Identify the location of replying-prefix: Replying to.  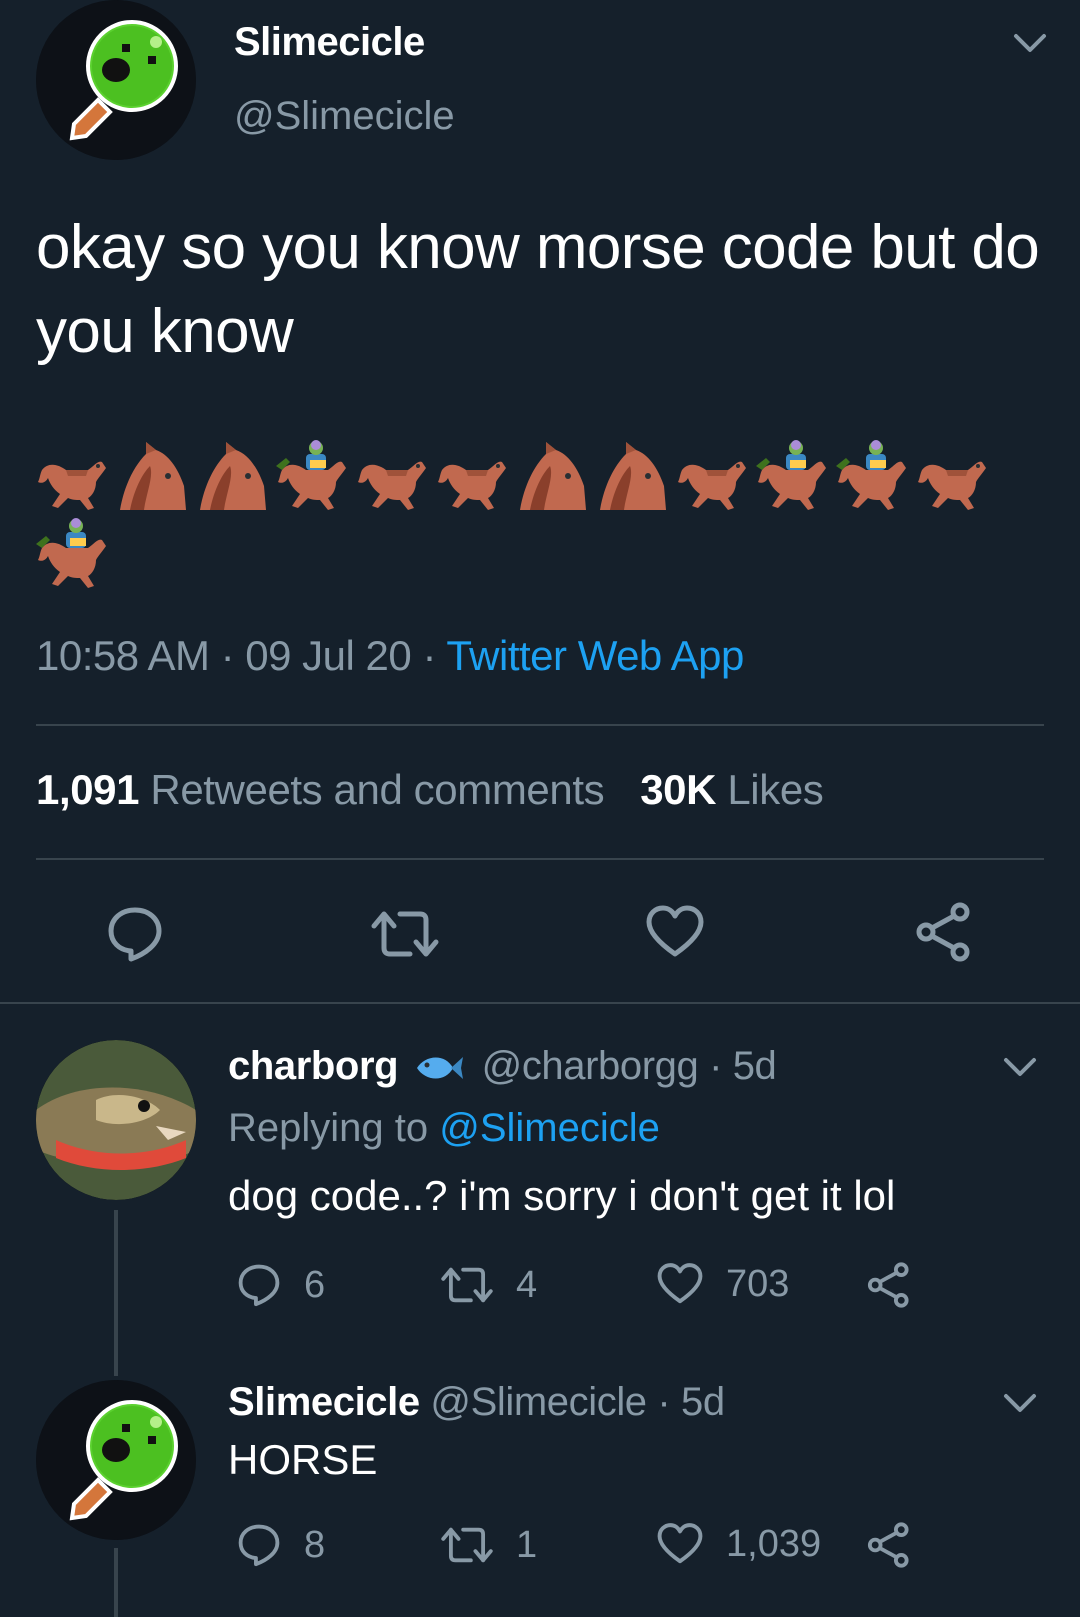
(328, 1128).